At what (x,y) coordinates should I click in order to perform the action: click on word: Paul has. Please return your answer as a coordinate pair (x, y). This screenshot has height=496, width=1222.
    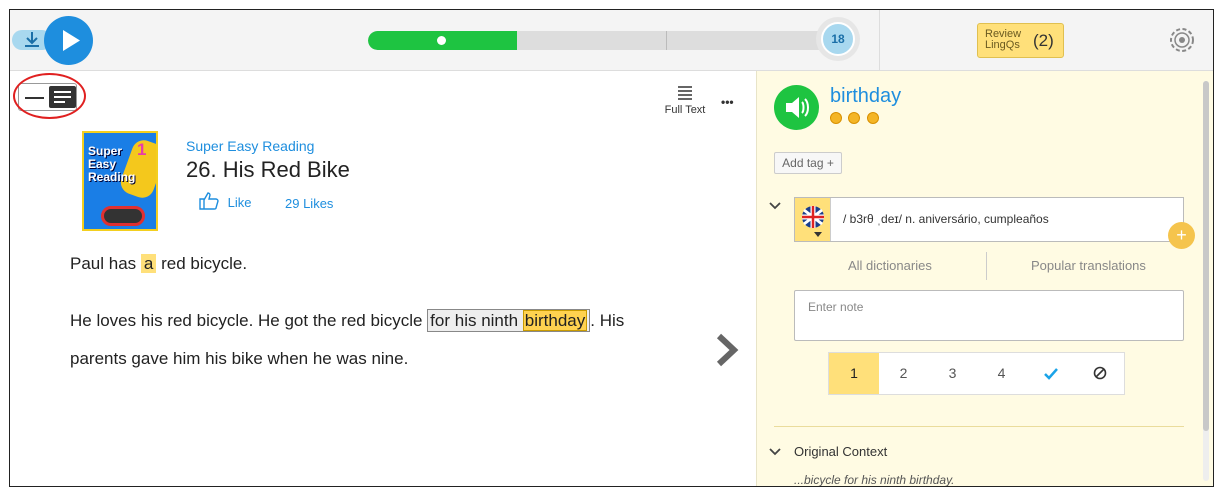
    Looking at the image, I should click on (105, 263).